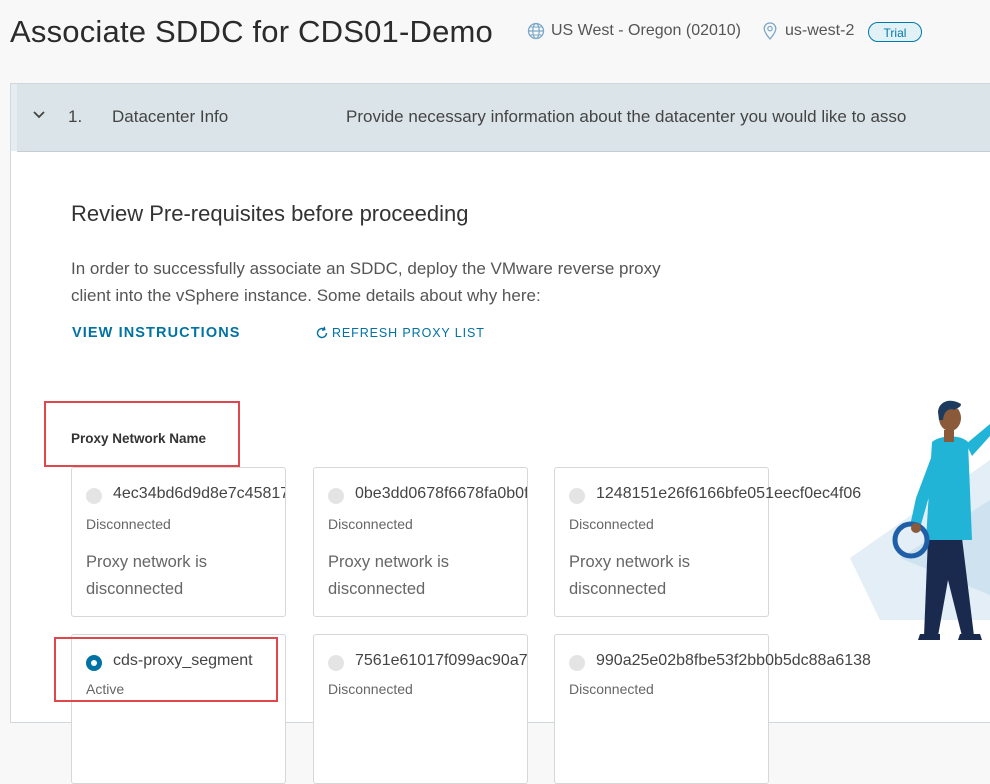 This screenshot has height=784, width=990. Describe the element at coordinates (420, 709) in the screenshot. I see `proxy-card: 7561e61017f099ac90a710d Disconnected` at that location.